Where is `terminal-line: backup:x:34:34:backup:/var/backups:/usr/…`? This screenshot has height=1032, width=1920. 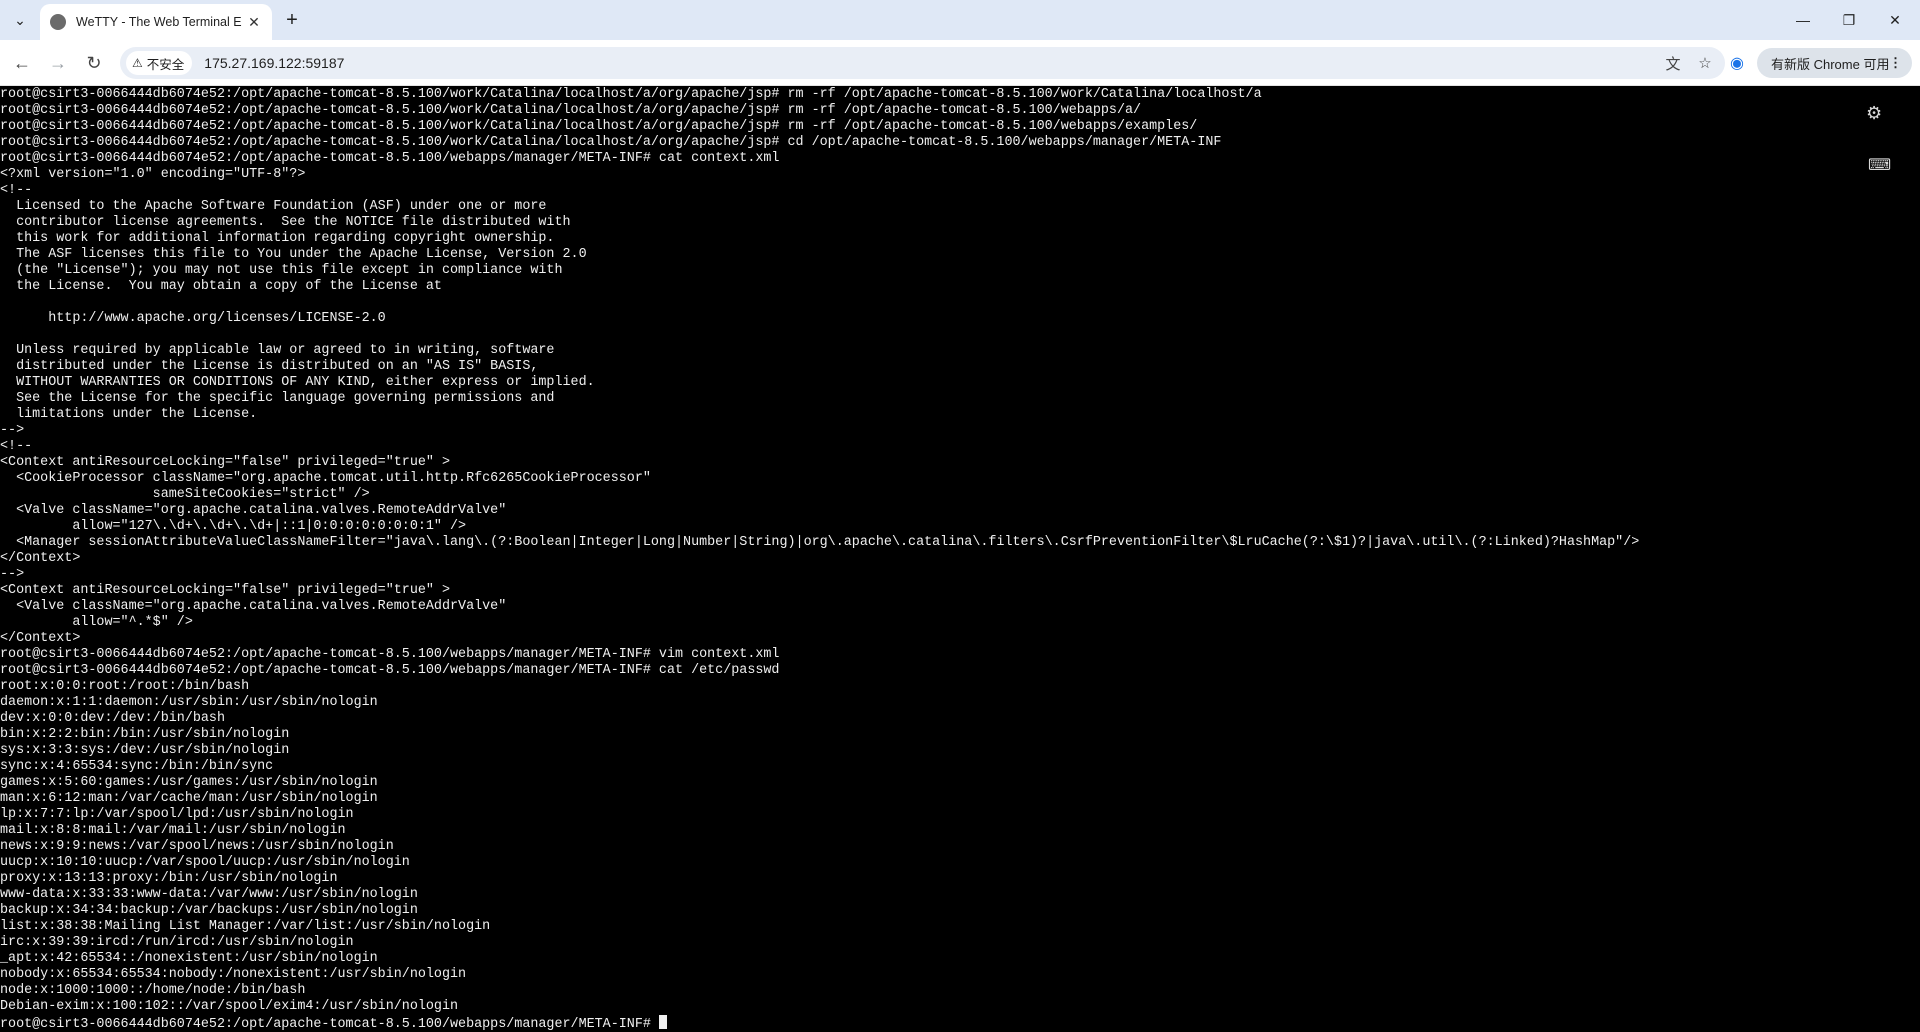 terminal-line: backup:x:34:34:backup:/var/backups:/usr/… is located at coordinates (209, 910).